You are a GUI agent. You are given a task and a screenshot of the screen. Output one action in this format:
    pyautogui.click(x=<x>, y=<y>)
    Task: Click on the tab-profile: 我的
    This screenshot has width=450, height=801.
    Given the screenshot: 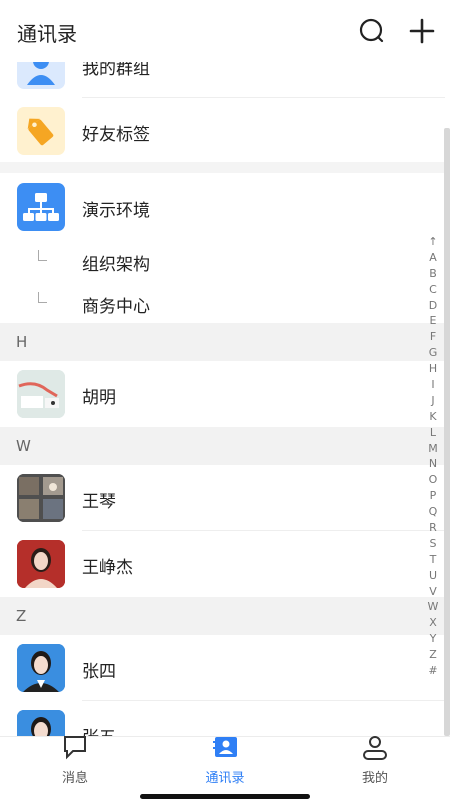 What is the action you would take?
    pyautogui.click(x=375, y=768)
    